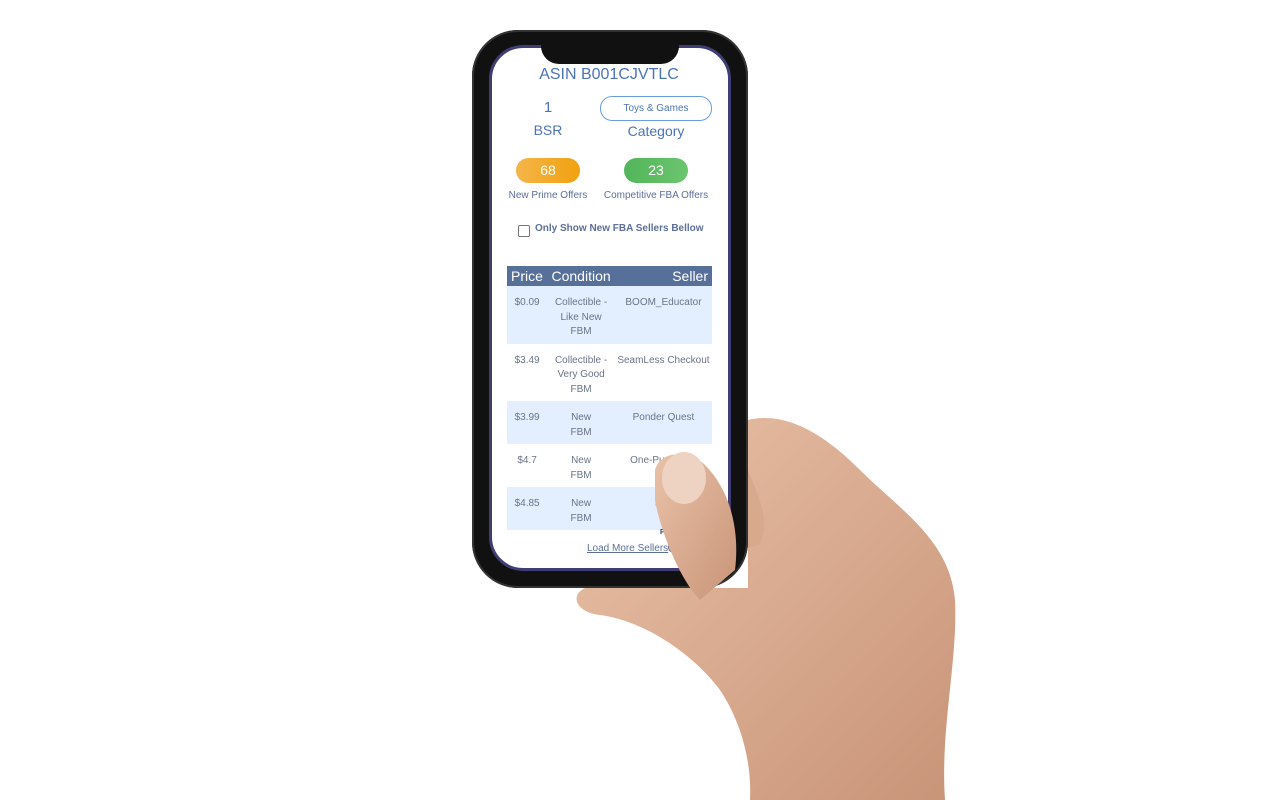  Describe the element at coordinates (766, 609) in the screenshot. I see `hand-image` at that location.